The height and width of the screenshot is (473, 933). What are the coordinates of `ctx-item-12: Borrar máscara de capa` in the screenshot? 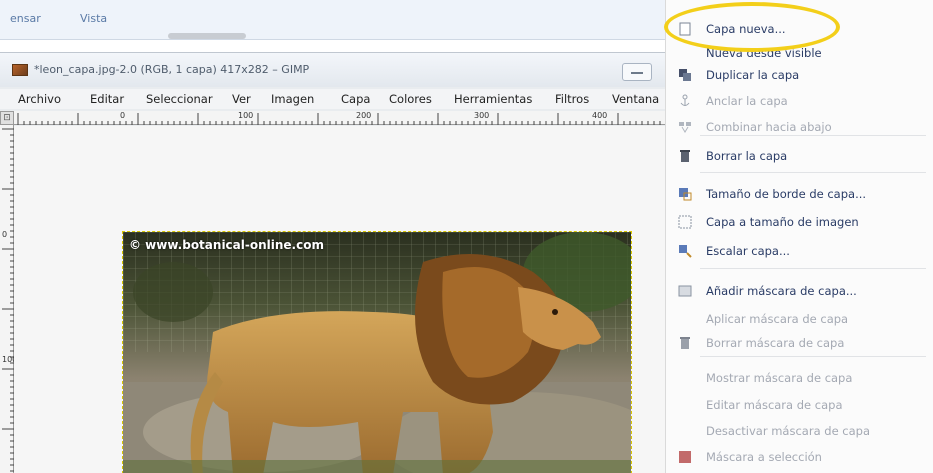 It's located at (799, 343).